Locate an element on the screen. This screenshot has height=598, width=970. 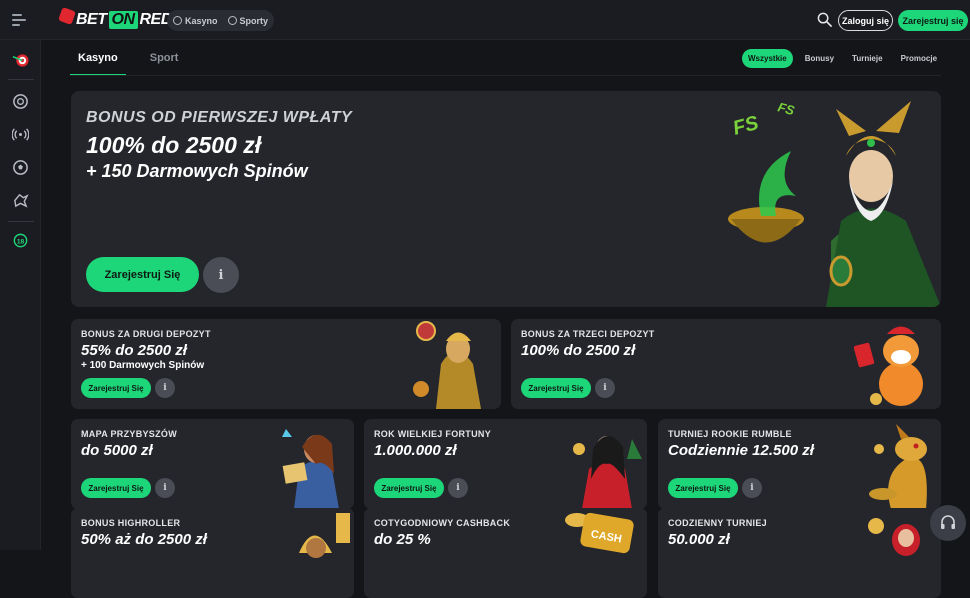
product-switcher: Kasyno Sporty is located at coordinates (221, 20).